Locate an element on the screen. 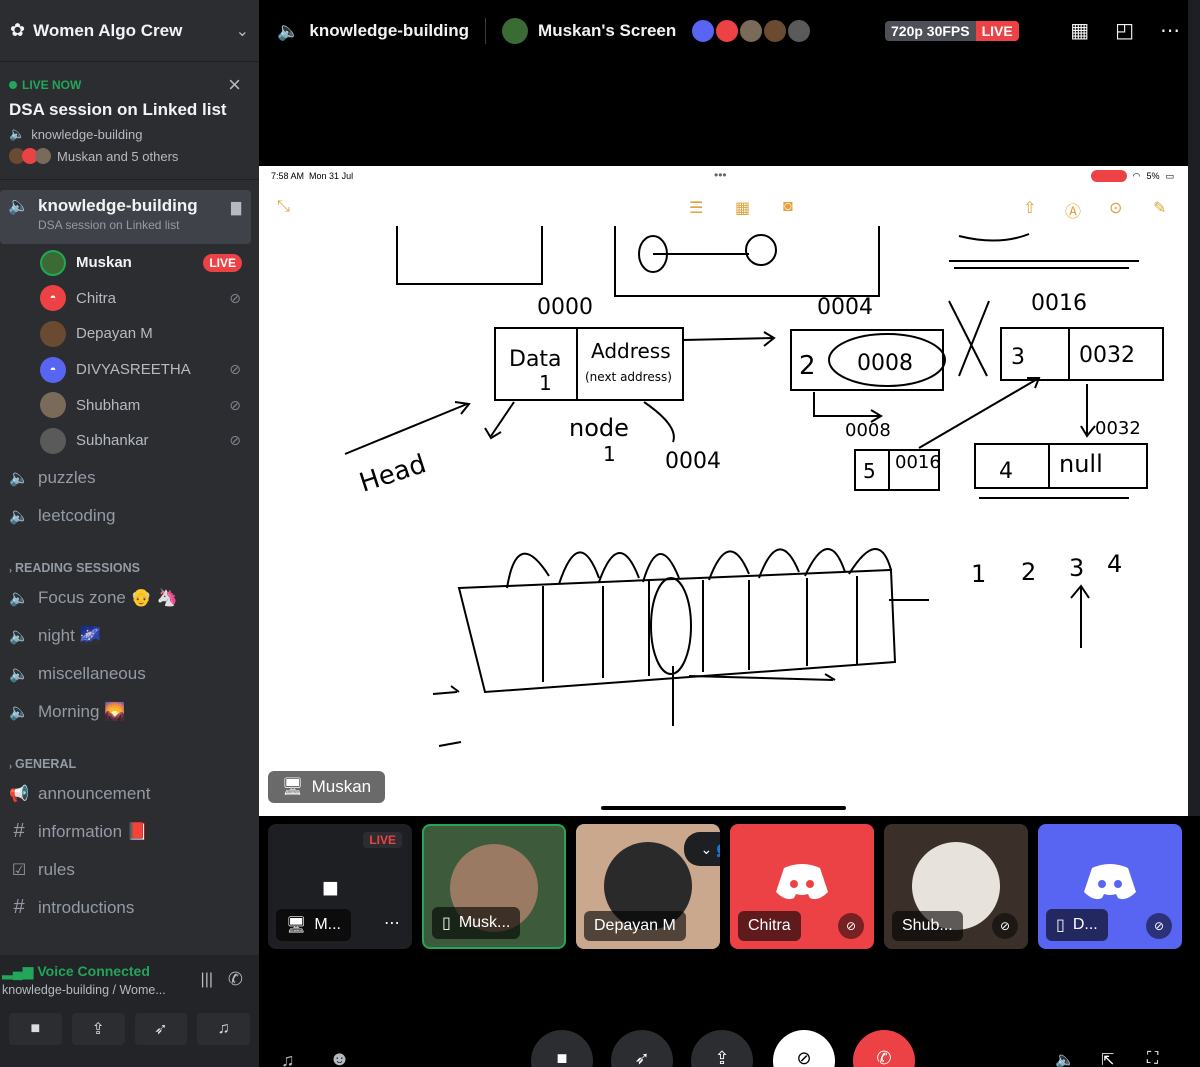 The image size is (1200, 1067). node-address: 0008 is located at coordinates (885, 363).